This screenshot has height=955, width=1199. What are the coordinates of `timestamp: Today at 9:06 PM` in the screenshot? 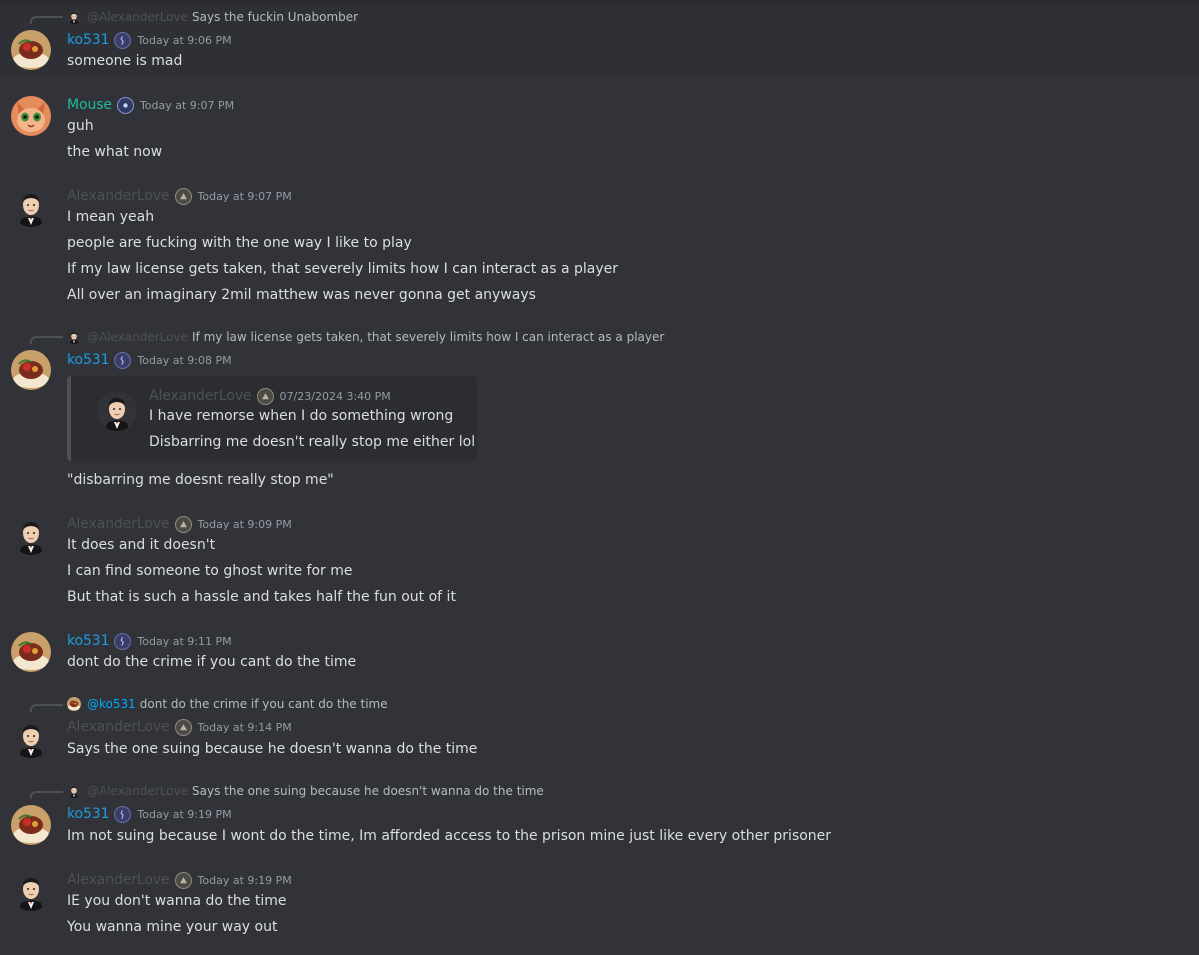 It's located at (184, 40).